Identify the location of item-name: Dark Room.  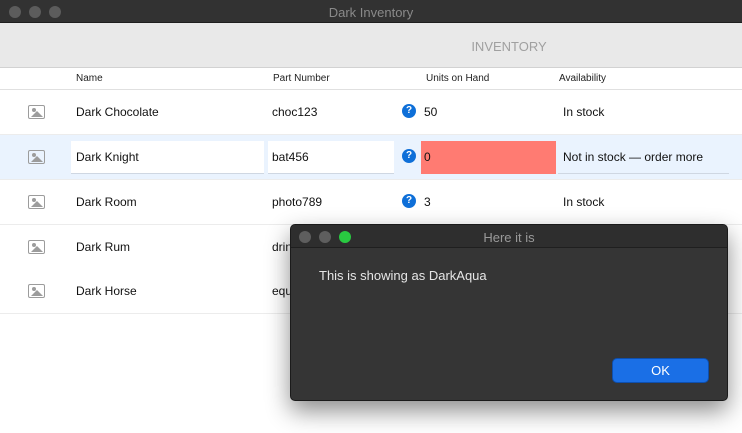
(106, 202).